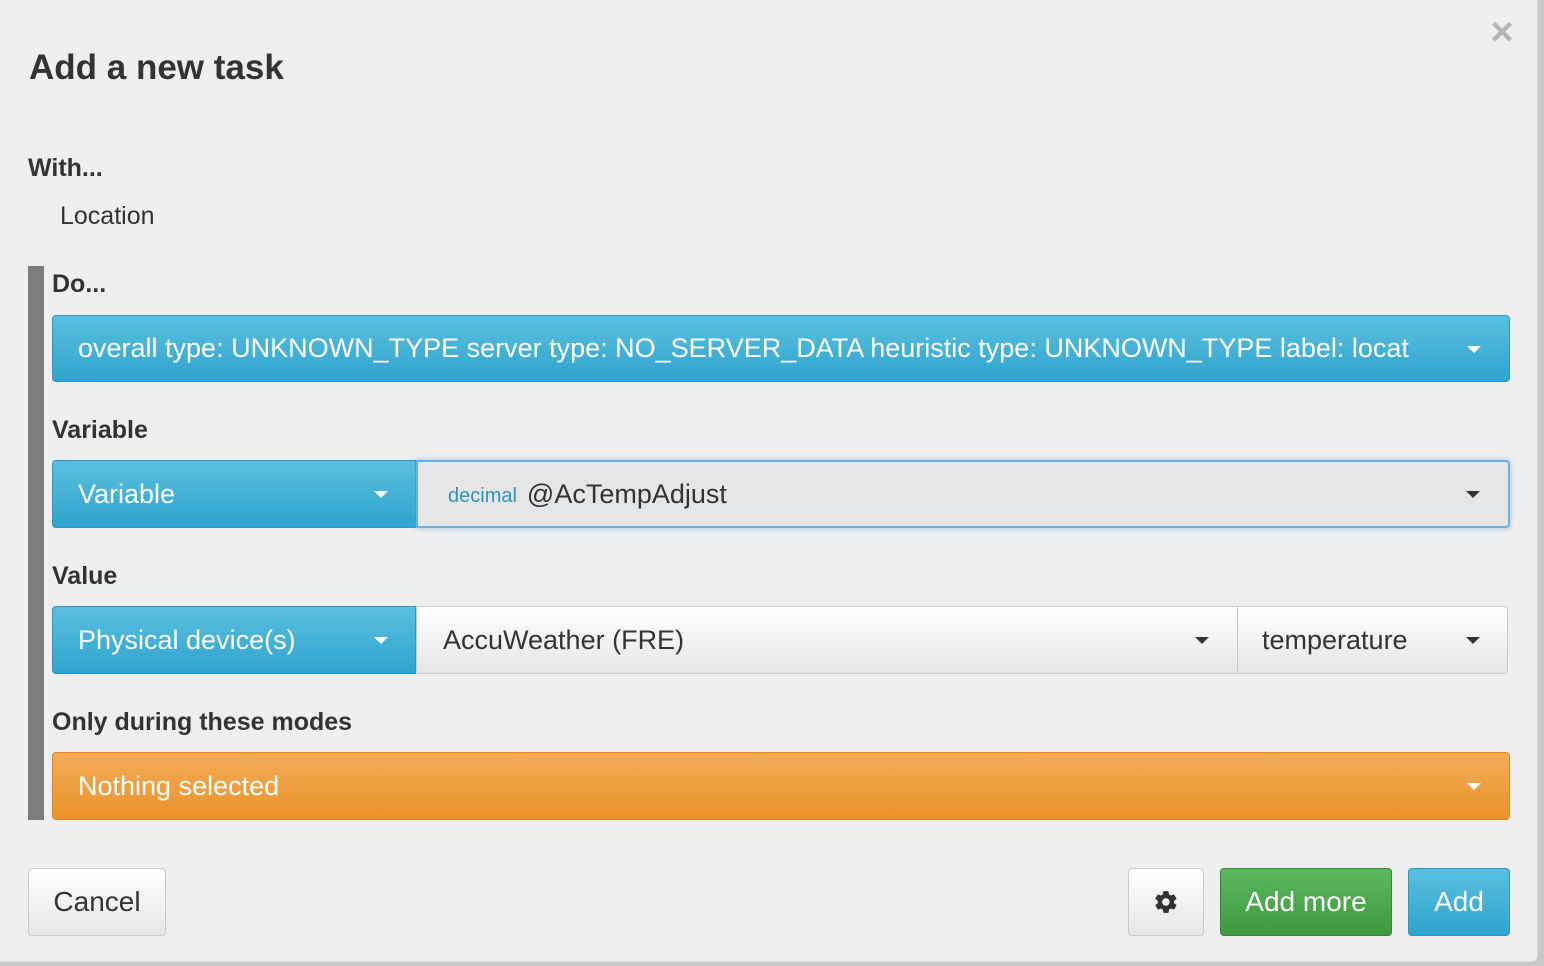 The image size is (1544, 966). What do you see at coordinates (626, 493) in the screenshot?
I see `variable-select-value: @AcTempAdjust` at bounding box center [626, 493].